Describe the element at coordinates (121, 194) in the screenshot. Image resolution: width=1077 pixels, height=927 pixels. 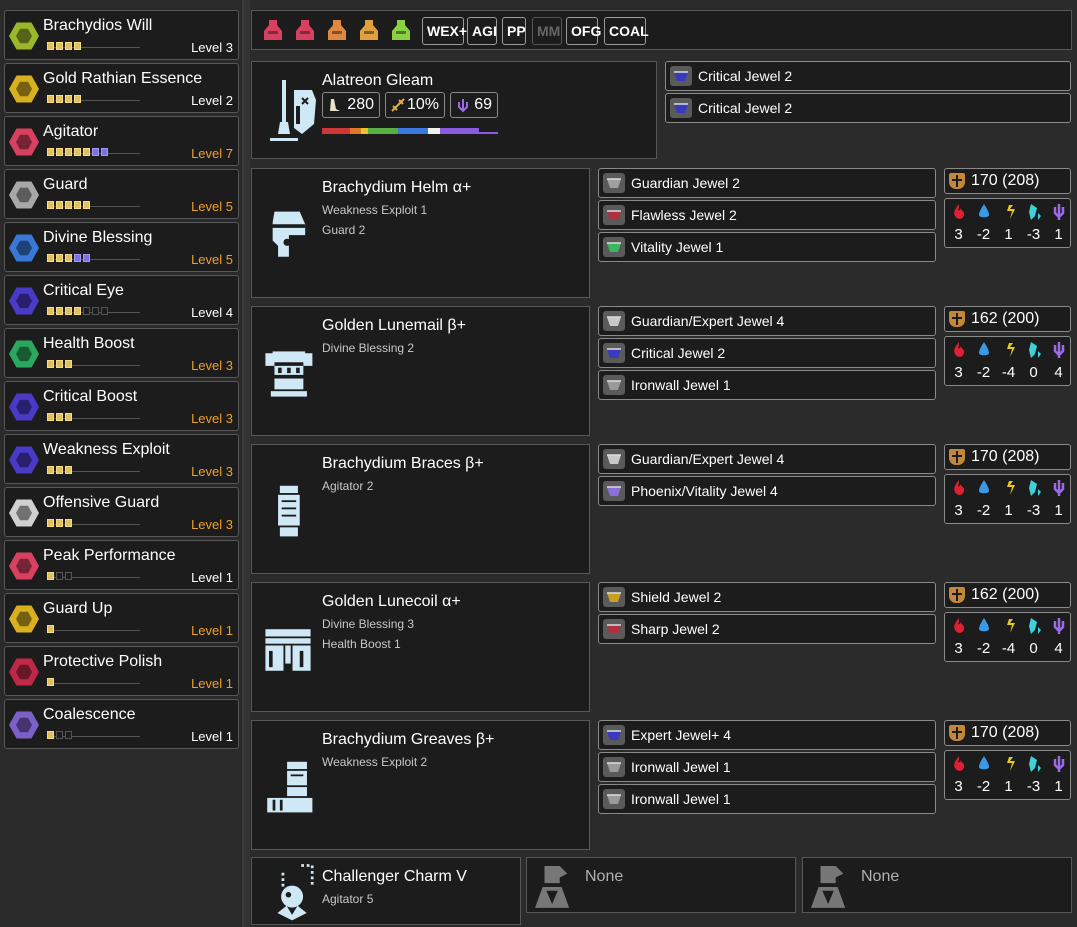
I see `skill-row: Guard Level 5` at that location.